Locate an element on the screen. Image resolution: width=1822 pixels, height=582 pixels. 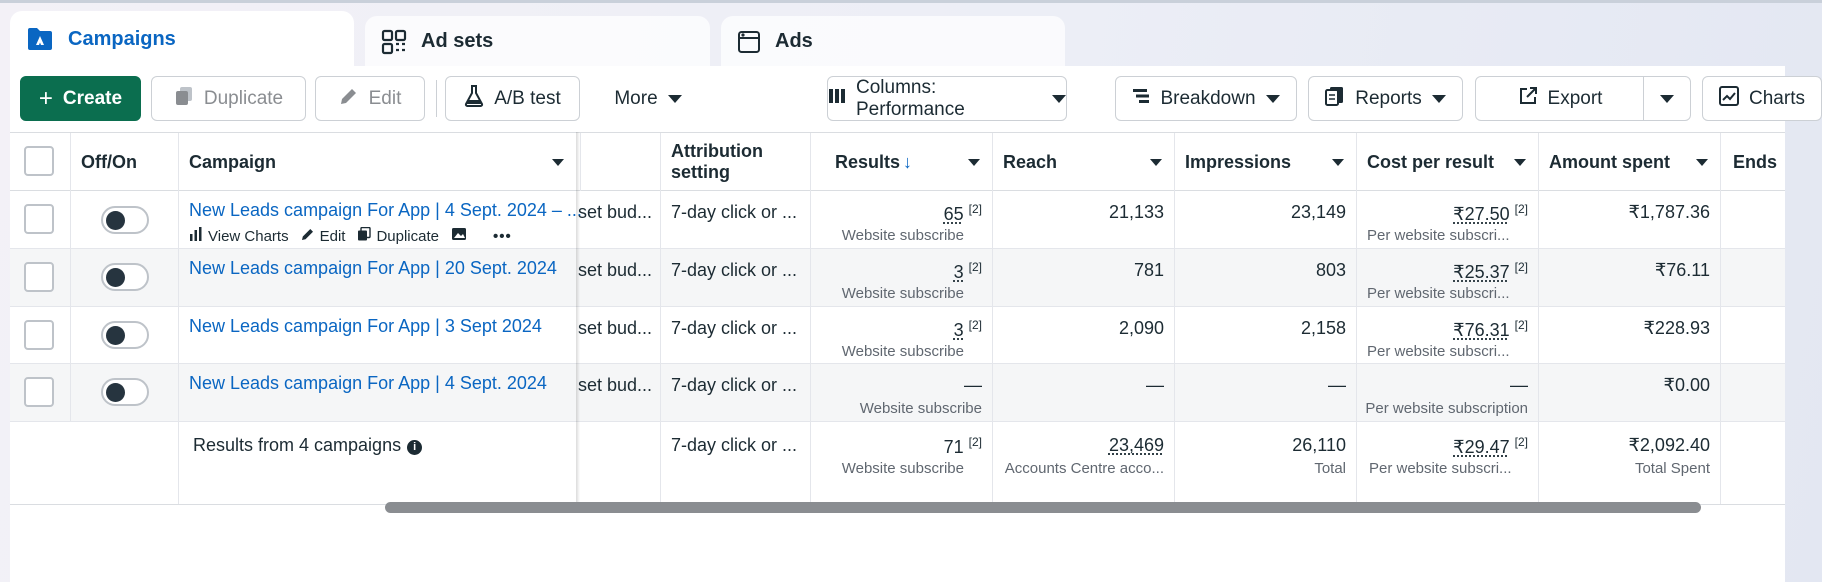
breakdown-button: Breakdown is located at coordinates (1206, 98).